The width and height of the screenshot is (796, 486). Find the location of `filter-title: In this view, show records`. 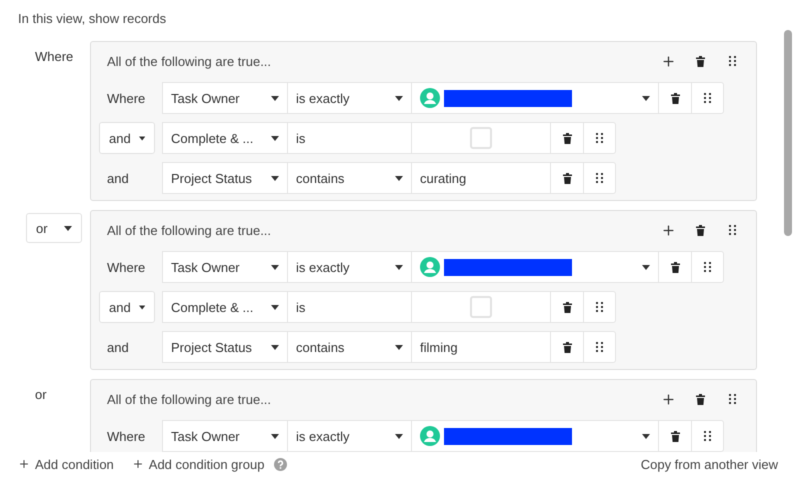

filter-title: In this view, show records is located at coordinates (93, 19).